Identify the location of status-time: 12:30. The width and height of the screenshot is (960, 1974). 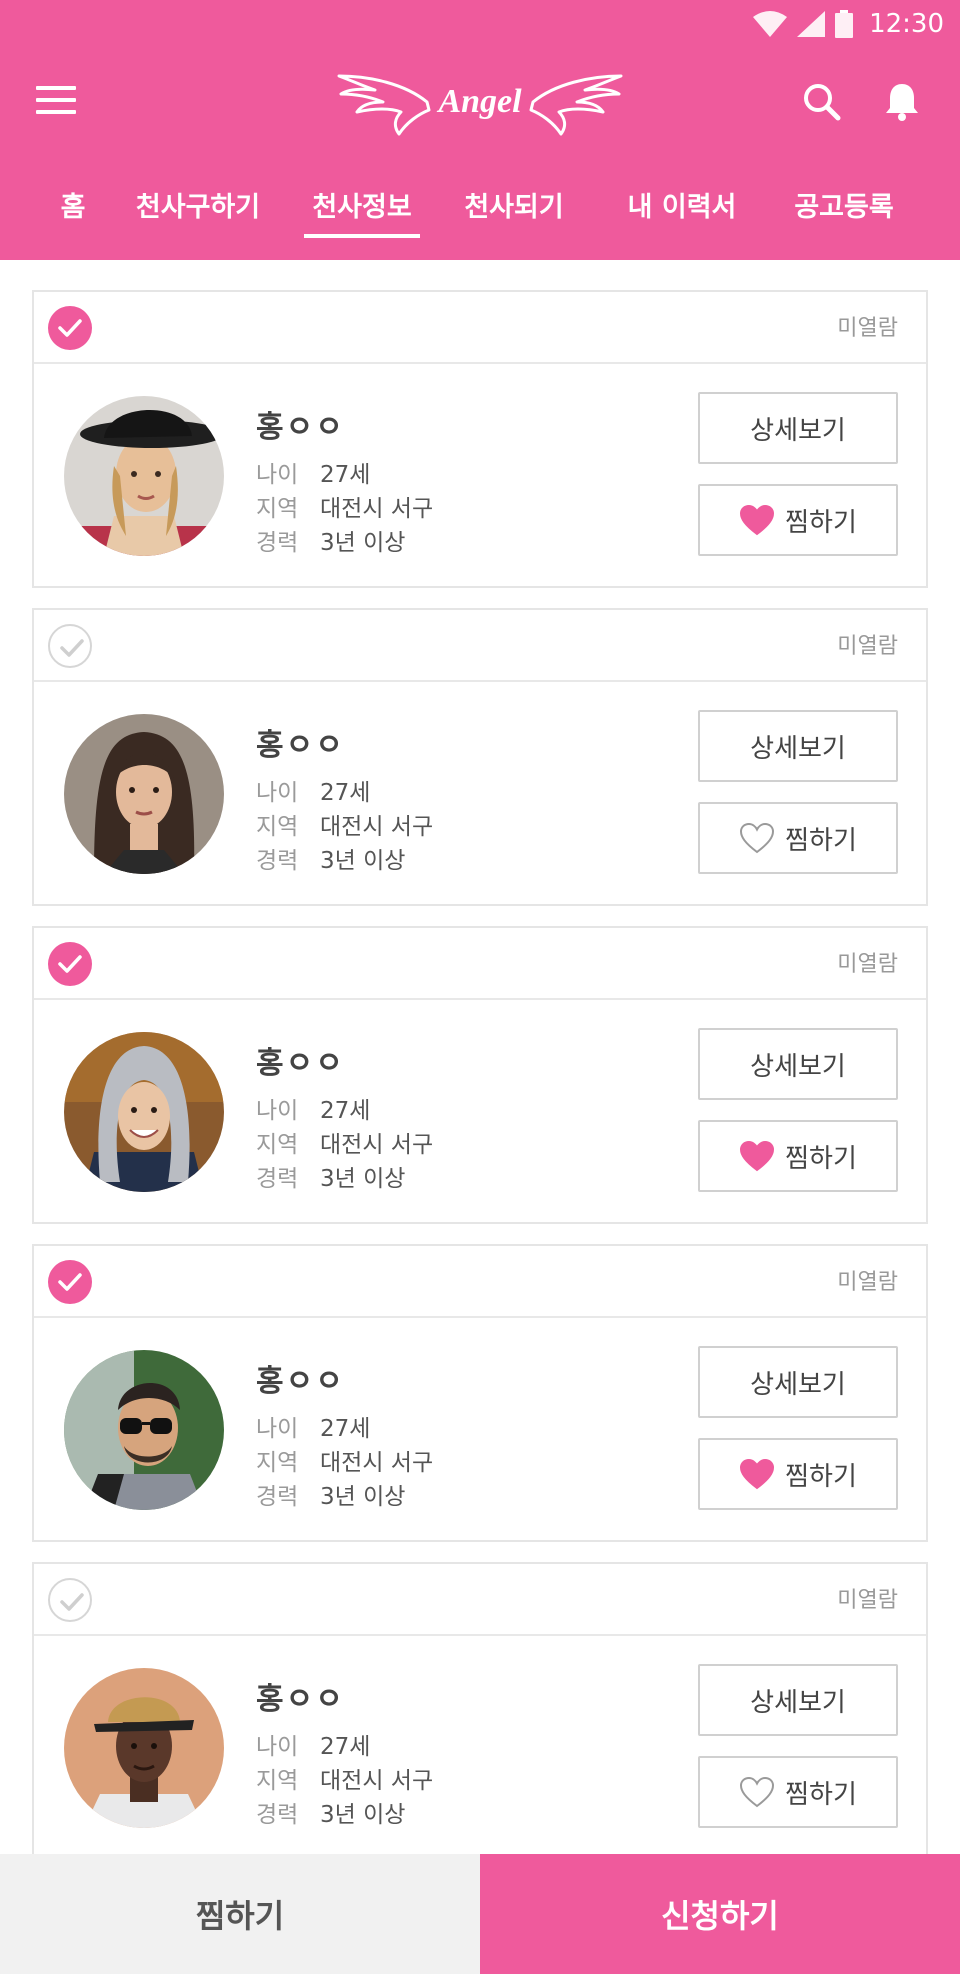
(906, 24).